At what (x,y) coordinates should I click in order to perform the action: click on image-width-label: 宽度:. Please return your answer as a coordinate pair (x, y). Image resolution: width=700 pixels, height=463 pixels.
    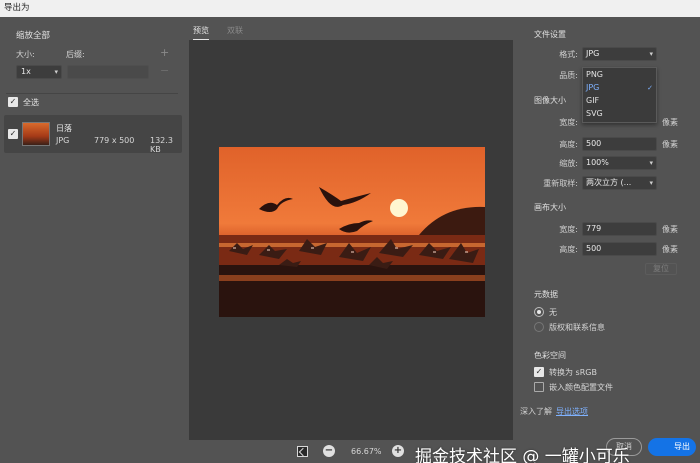
    Looking at the image, I should click on (568, 122).